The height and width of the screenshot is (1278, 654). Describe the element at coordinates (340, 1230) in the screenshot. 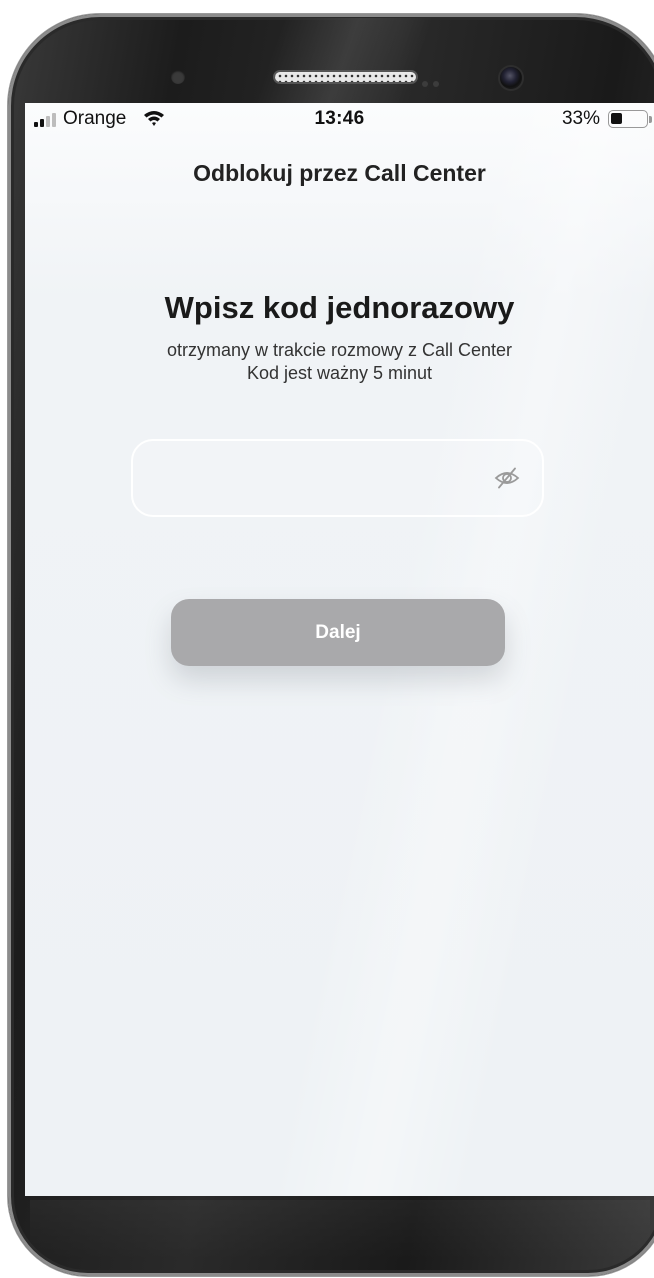

I see `bottom-bezel` at that location.